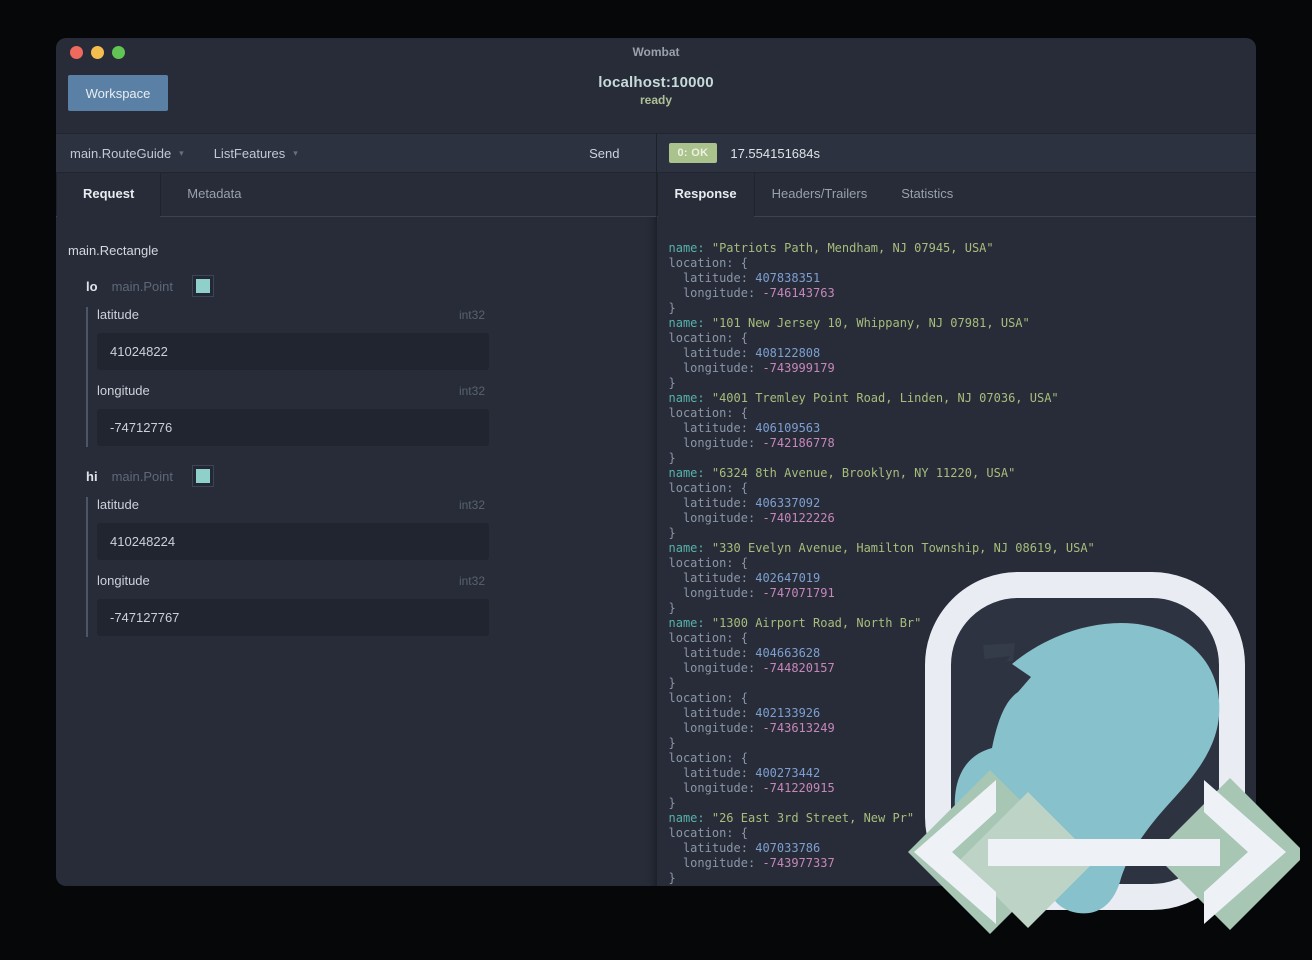 The width and height of the screenshot is (1312, 960). I want to click on send-button: Send, so click(604, 153).